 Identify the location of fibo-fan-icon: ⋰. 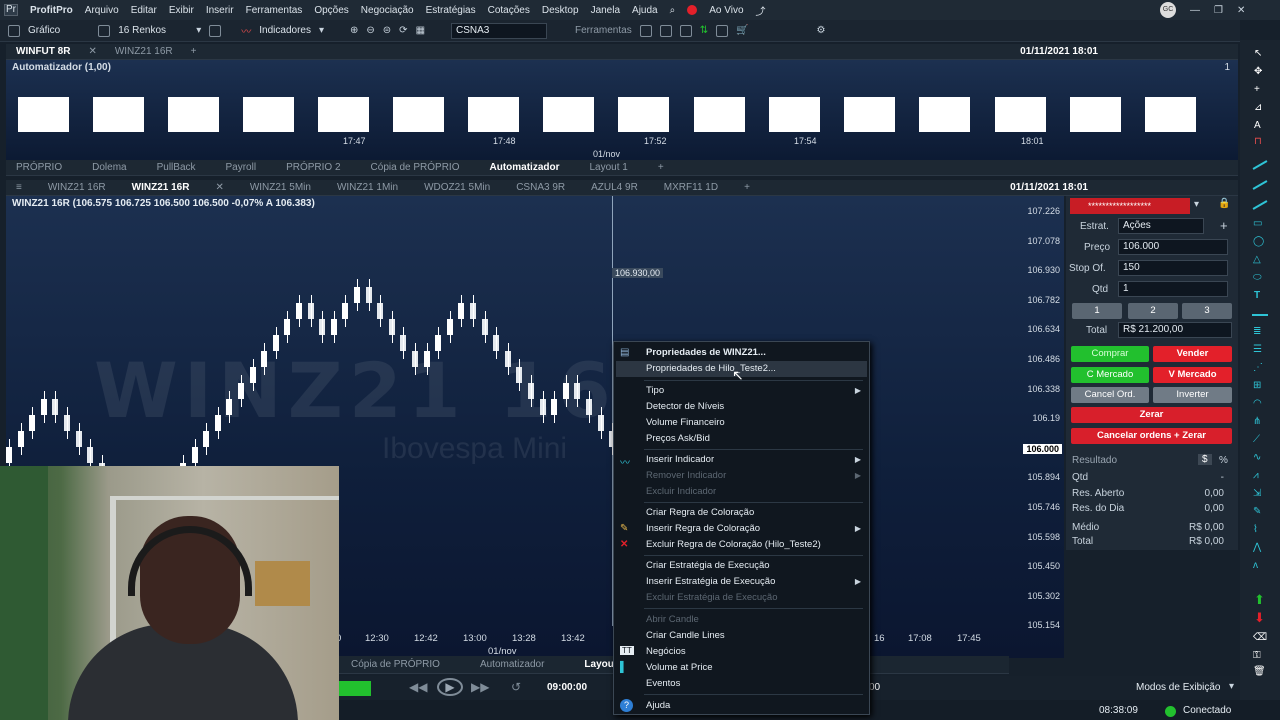
(1258, 367).